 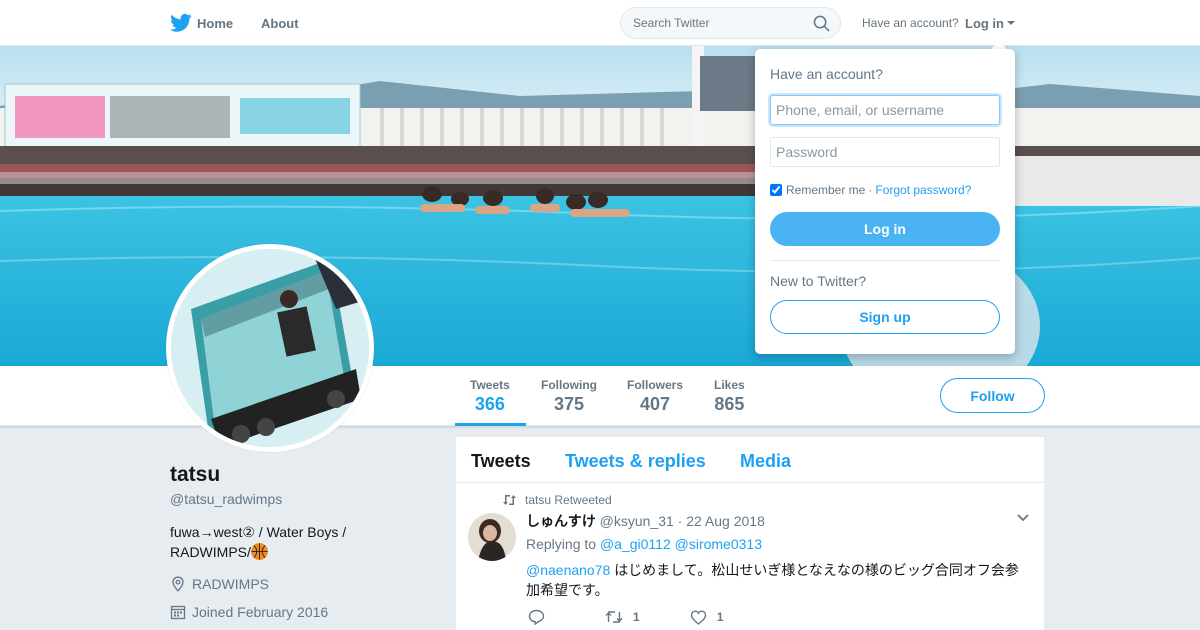 What do you see at coordinates (568, 570) in the screenshot?
I see `tweet-text-mention: @naenano78` at bounding box center [568, 570].